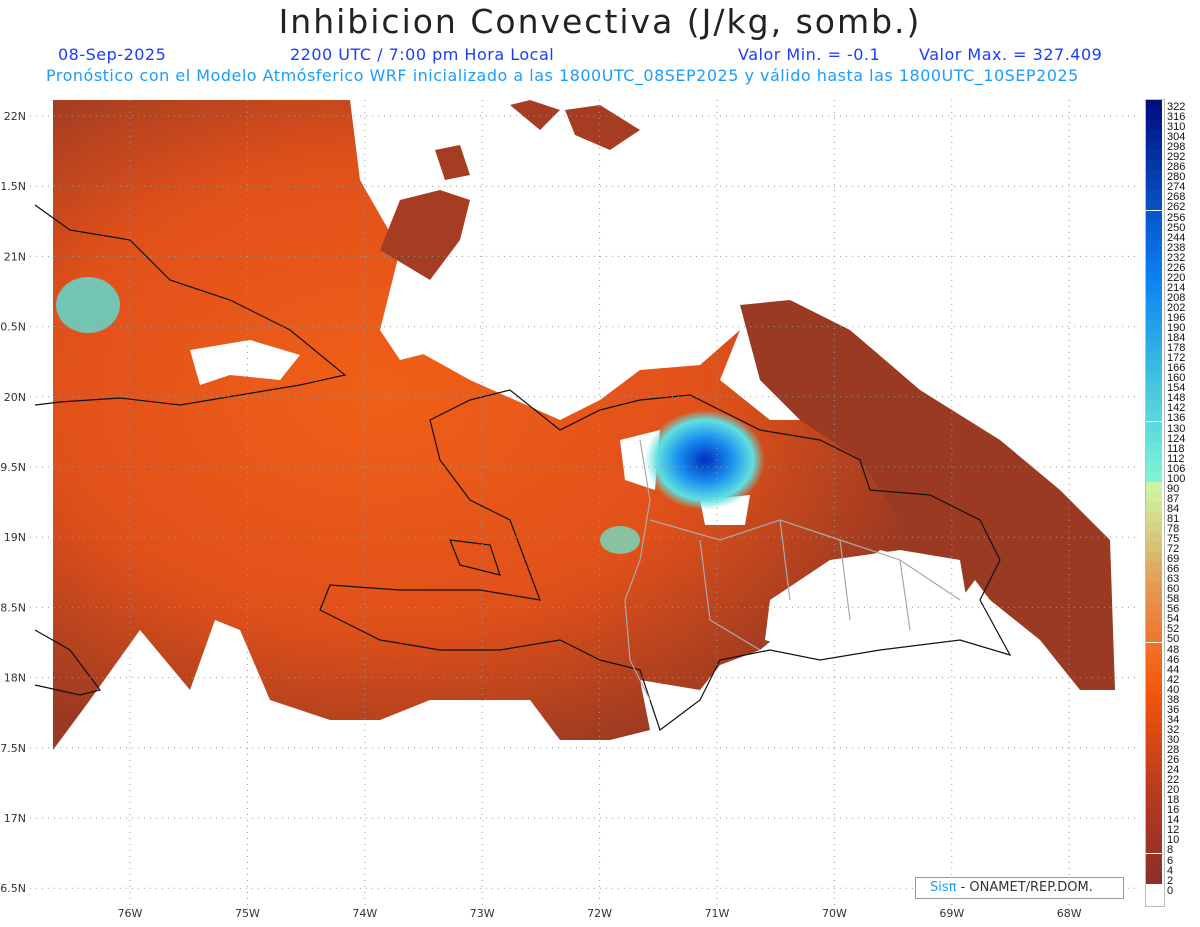 This screenshot has height=927, width=1200. I want to click on colorbar-level: 56, so click(1172, 608).